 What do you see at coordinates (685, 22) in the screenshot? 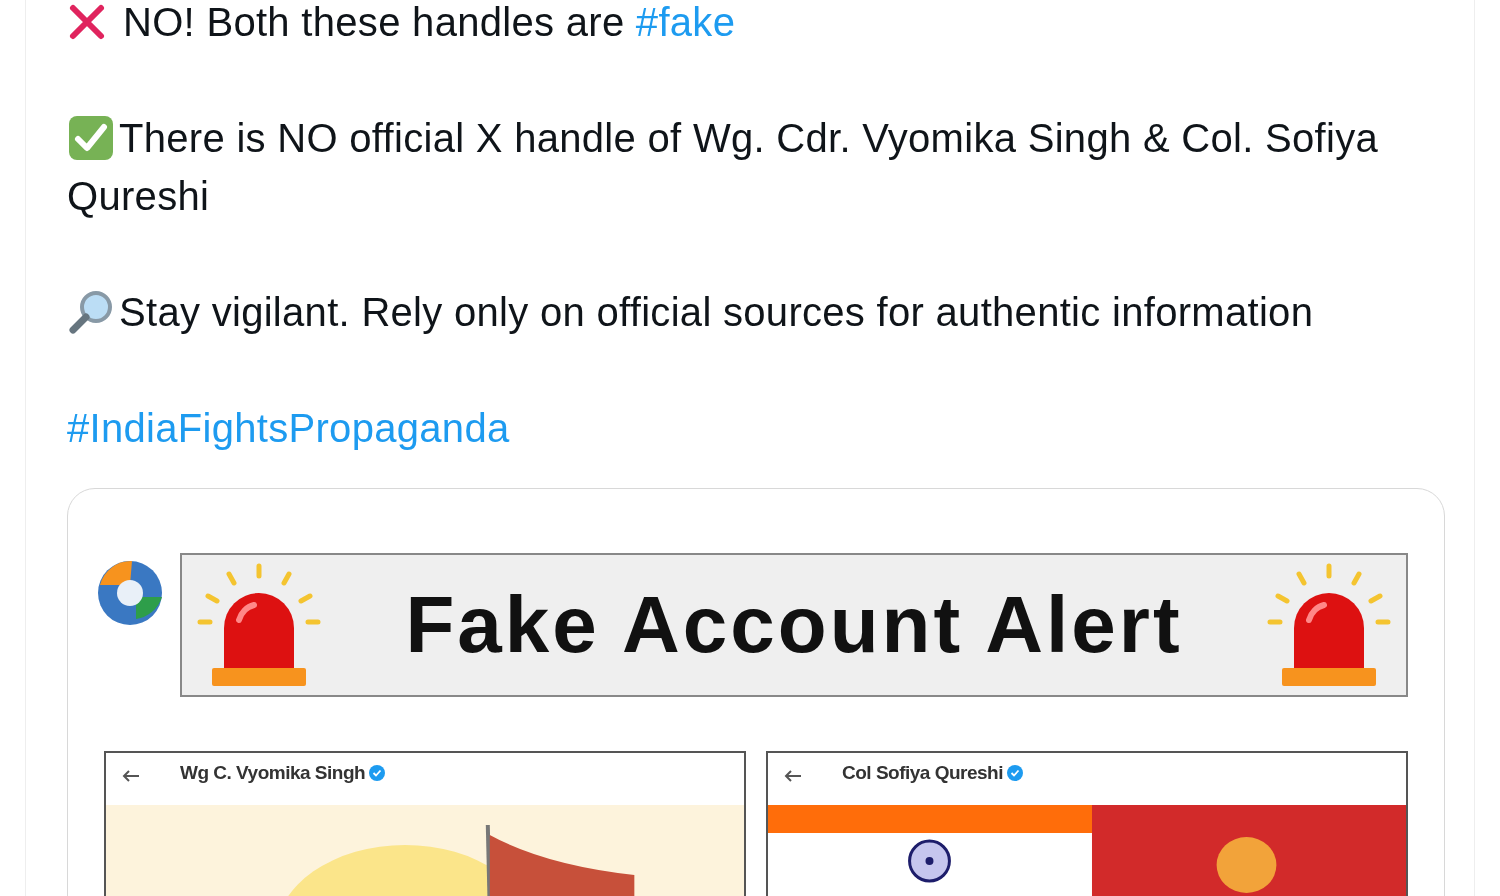
I see `hashtag-link: #fake` at bounding box center [685, 22].